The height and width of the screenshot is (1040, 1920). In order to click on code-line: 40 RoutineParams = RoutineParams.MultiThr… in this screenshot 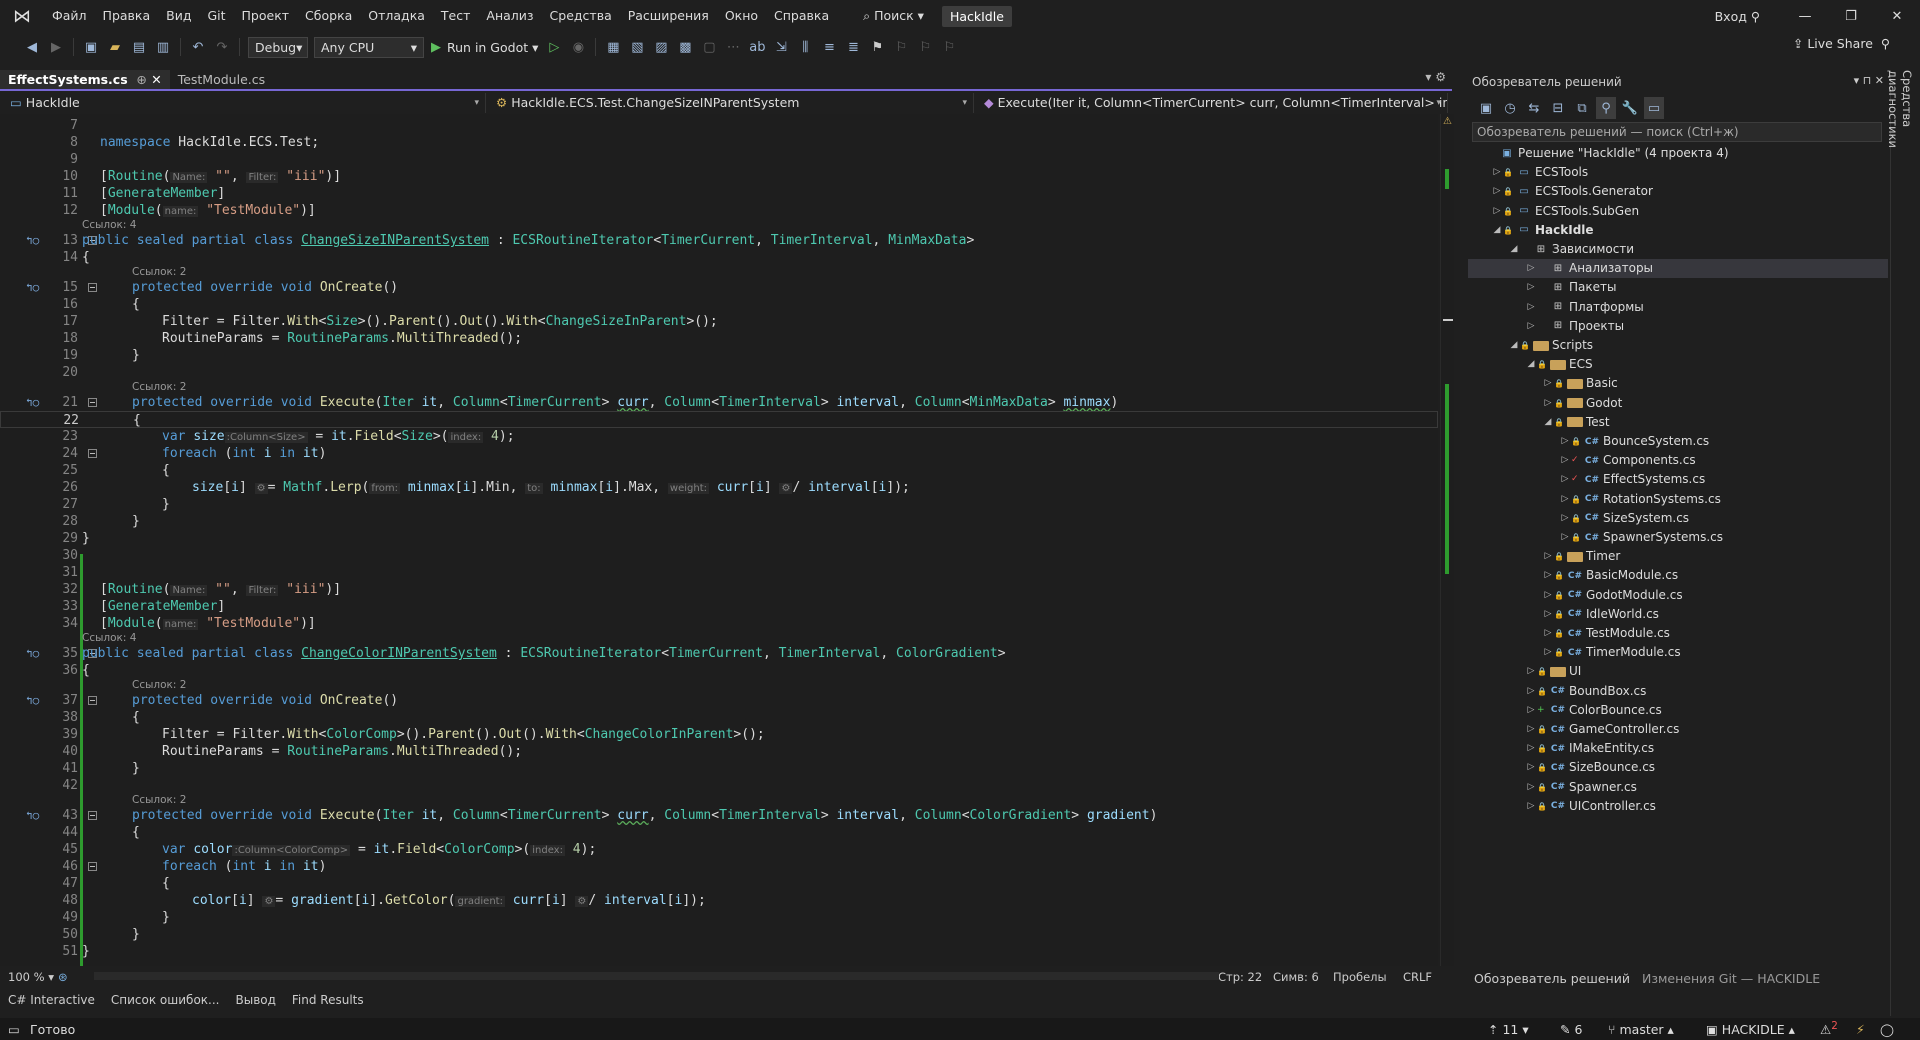, I will do `click(719, 751)`.